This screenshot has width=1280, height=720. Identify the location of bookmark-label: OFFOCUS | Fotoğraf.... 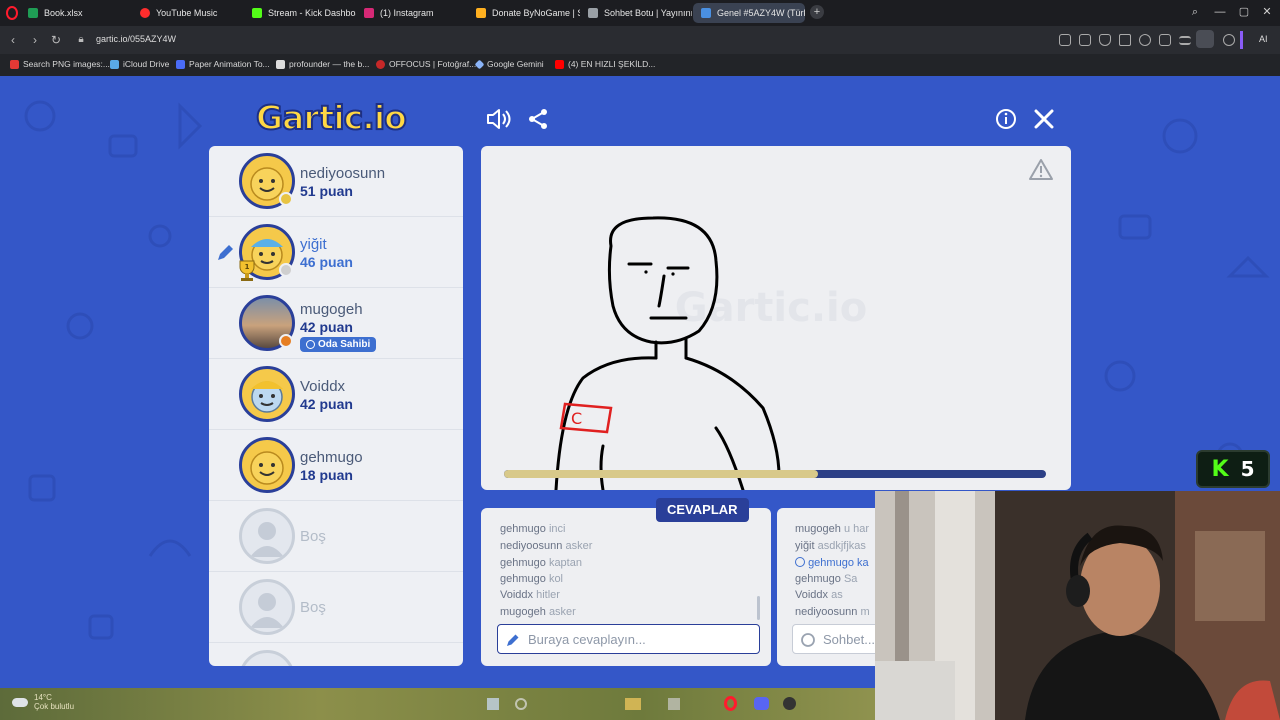
(433, 64).